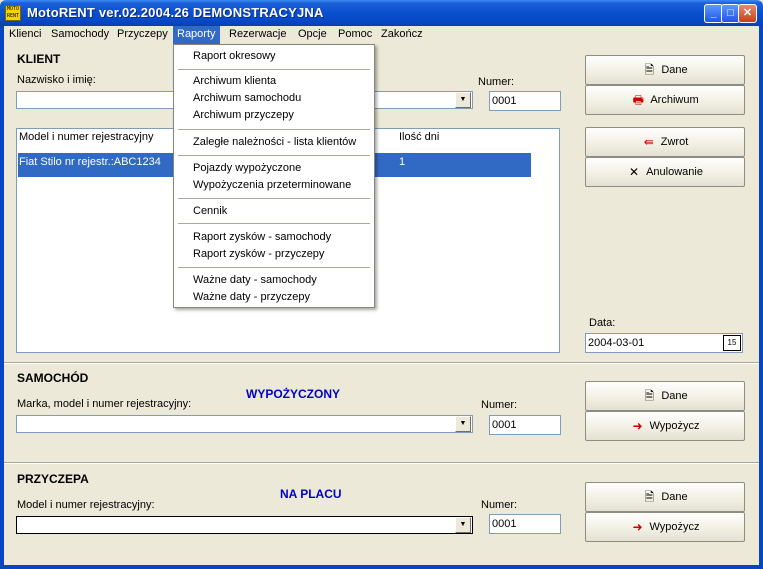  What do you see at coordinates (634, 172) in the screenshot?
I see `cancel-x-icon: ✕` at bounding box center [634, 172].